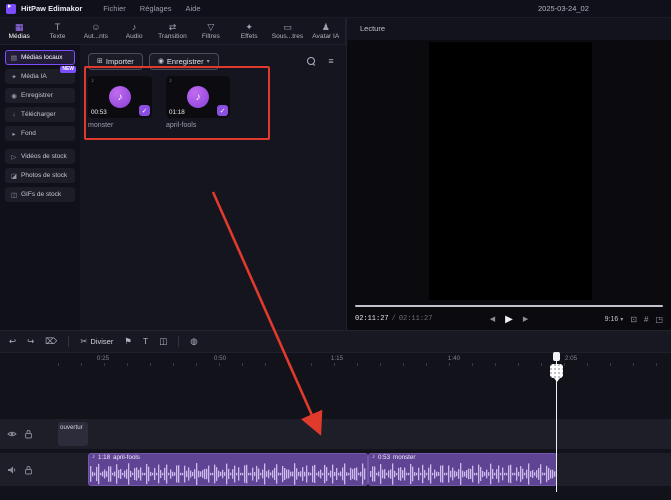  Describe the element at coordinates (372, 319) in the screenshot. I see `current-time: 02:11:27` at that location.